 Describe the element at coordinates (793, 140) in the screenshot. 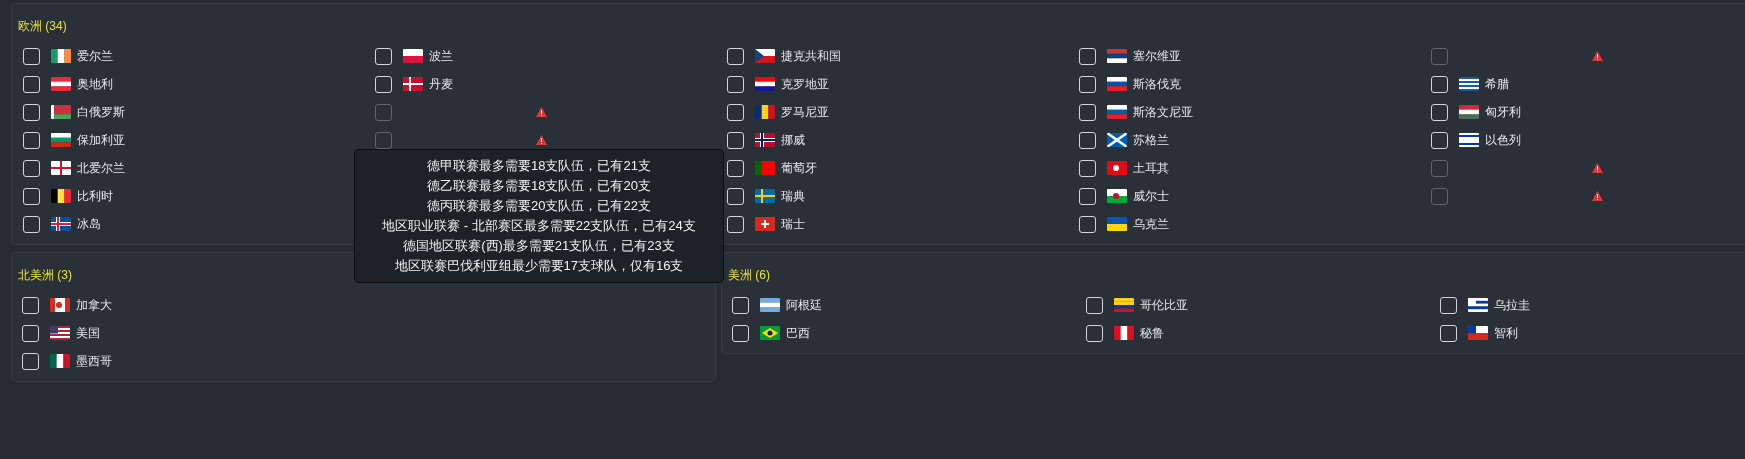

I see `country-label: 挪威` at that location.